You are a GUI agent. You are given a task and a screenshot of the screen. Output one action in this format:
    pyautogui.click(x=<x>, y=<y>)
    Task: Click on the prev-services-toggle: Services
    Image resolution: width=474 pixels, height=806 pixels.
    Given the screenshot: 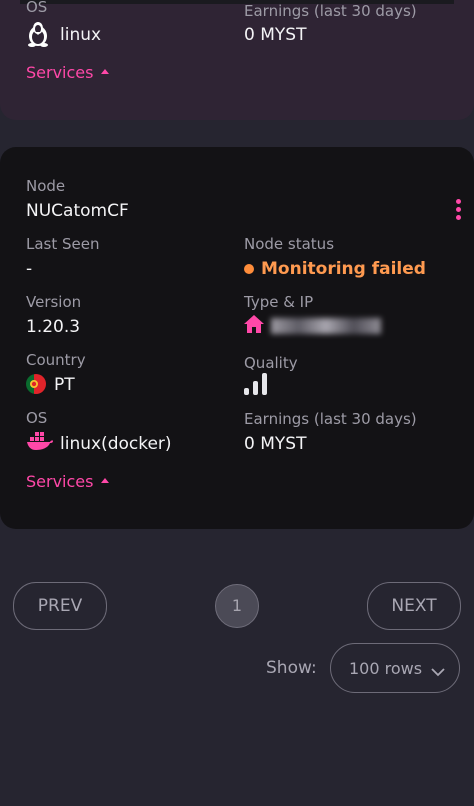 What is the action you would take?
    pyautogui.click(x=68, y=72)
    